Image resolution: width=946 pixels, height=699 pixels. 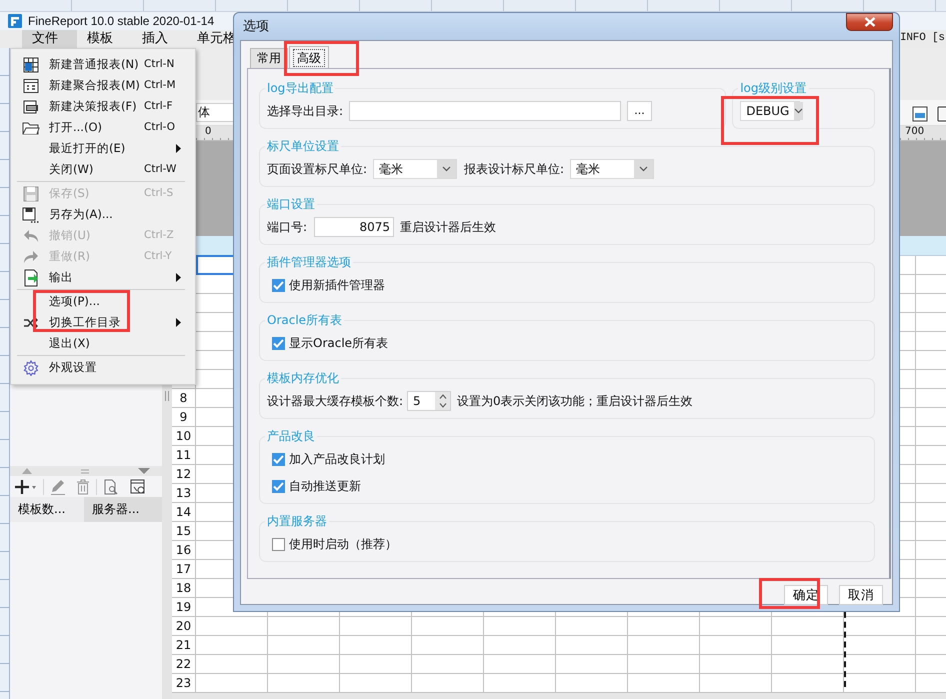 I want to click on section-title: Oracle所有表, so click(x=305, y=320).